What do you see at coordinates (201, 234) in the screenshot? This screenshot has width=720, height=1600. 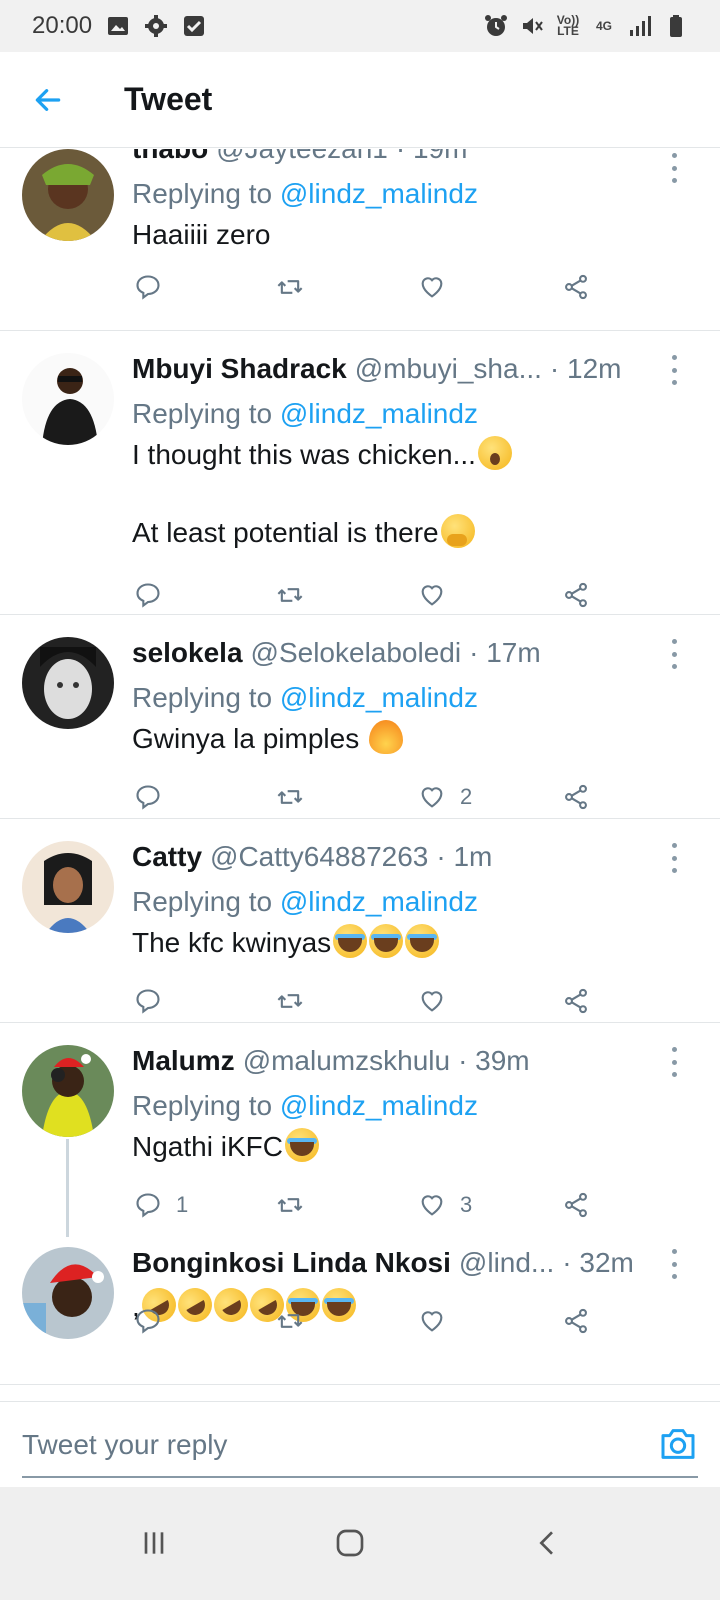 I see `tweet-text: Haaiiii zero` at bounding box center [201, 234].